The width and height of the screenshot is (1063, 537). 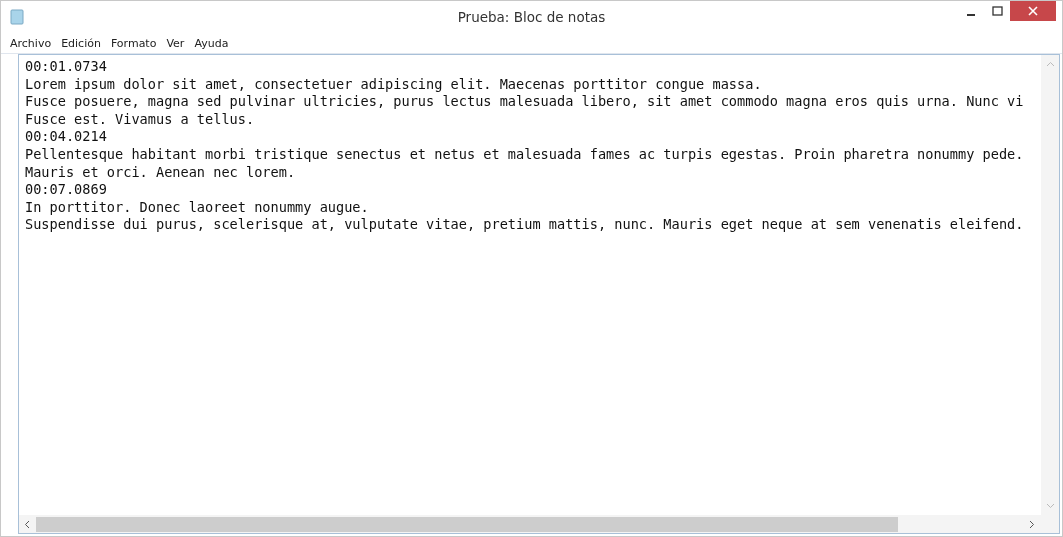 What do you see at coordinates (66, 137) in the screenshot?
I see `text-line: 00:04.0214` at bounding box center [66, 137].